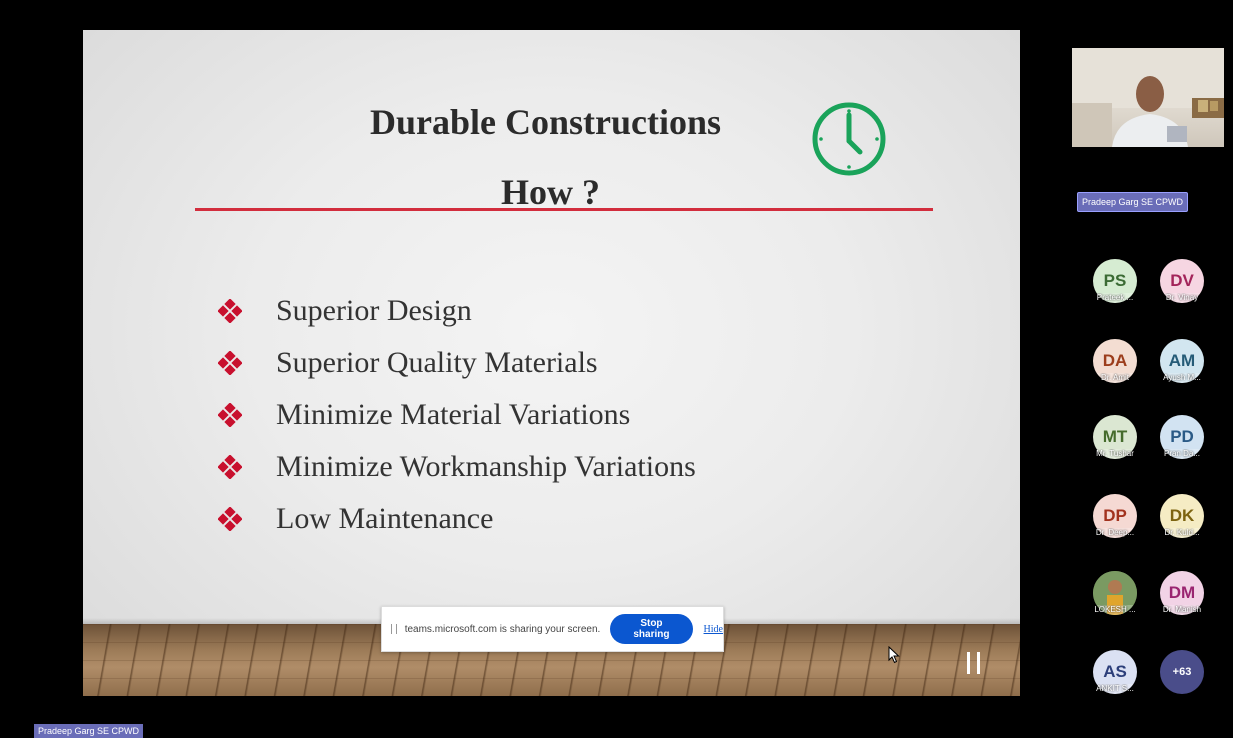 The width and height of the screenshot is (1233, 738). I want to click on more-participants-count: +63, so click(1182, 672).